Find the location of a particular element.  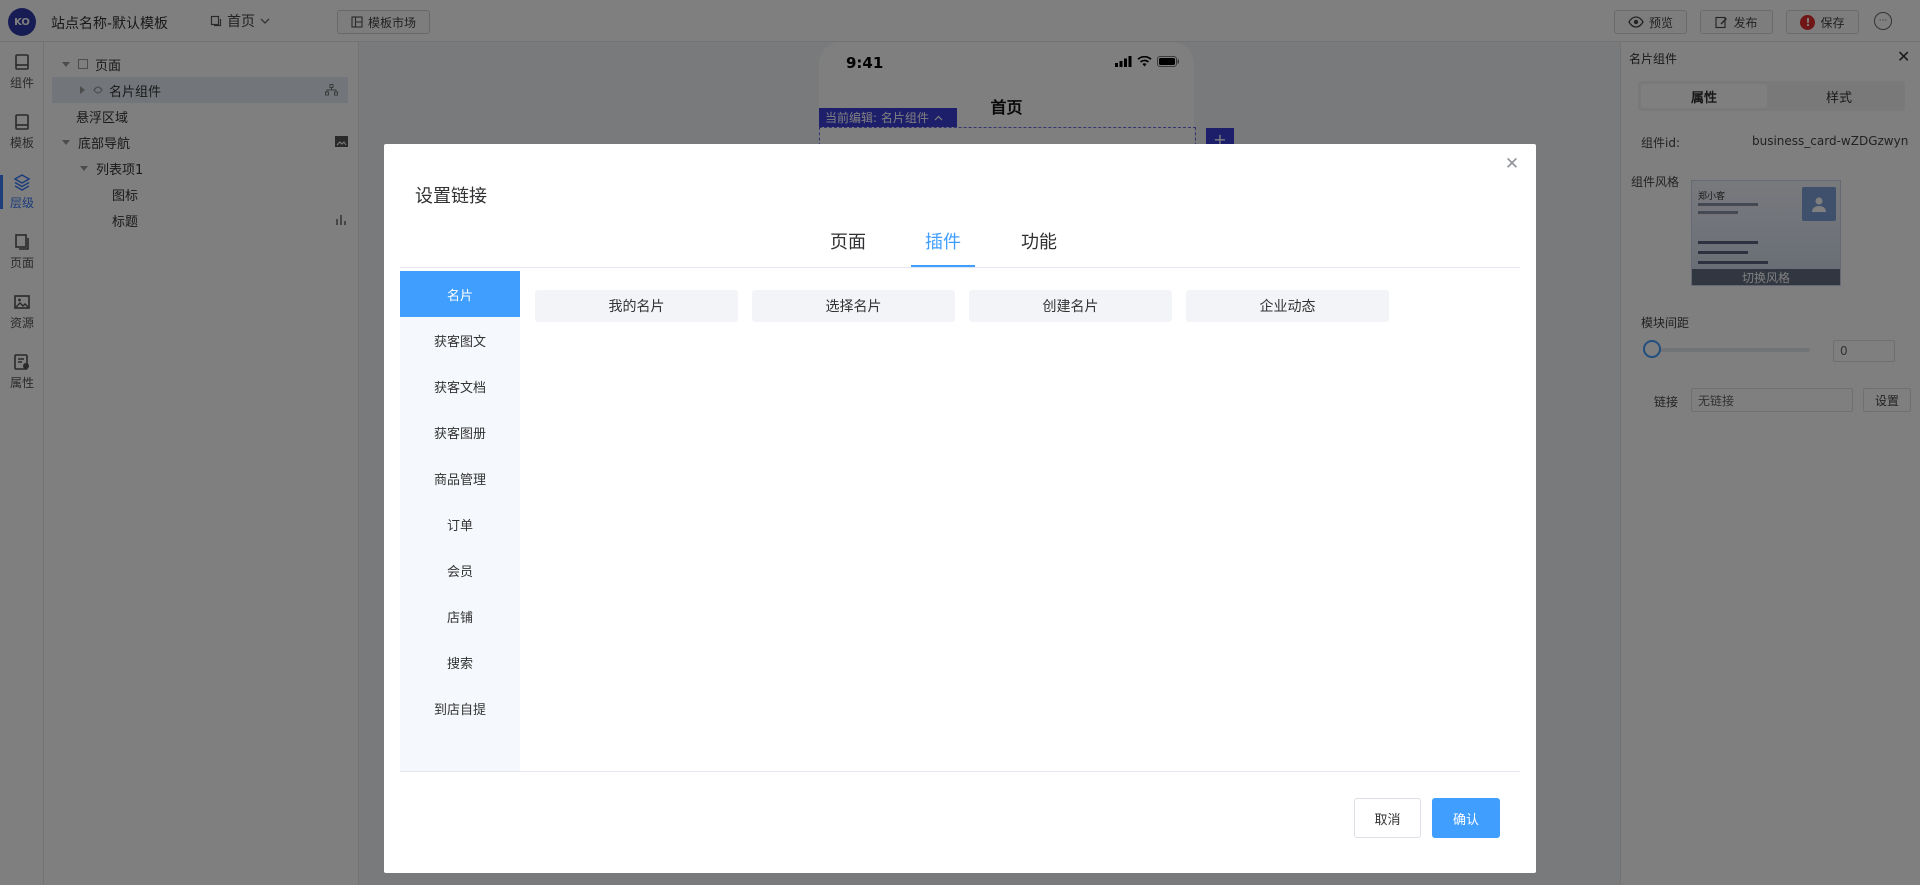

dialog-tabs: 页面 插件 功能 is located at coordinates (960, 244).